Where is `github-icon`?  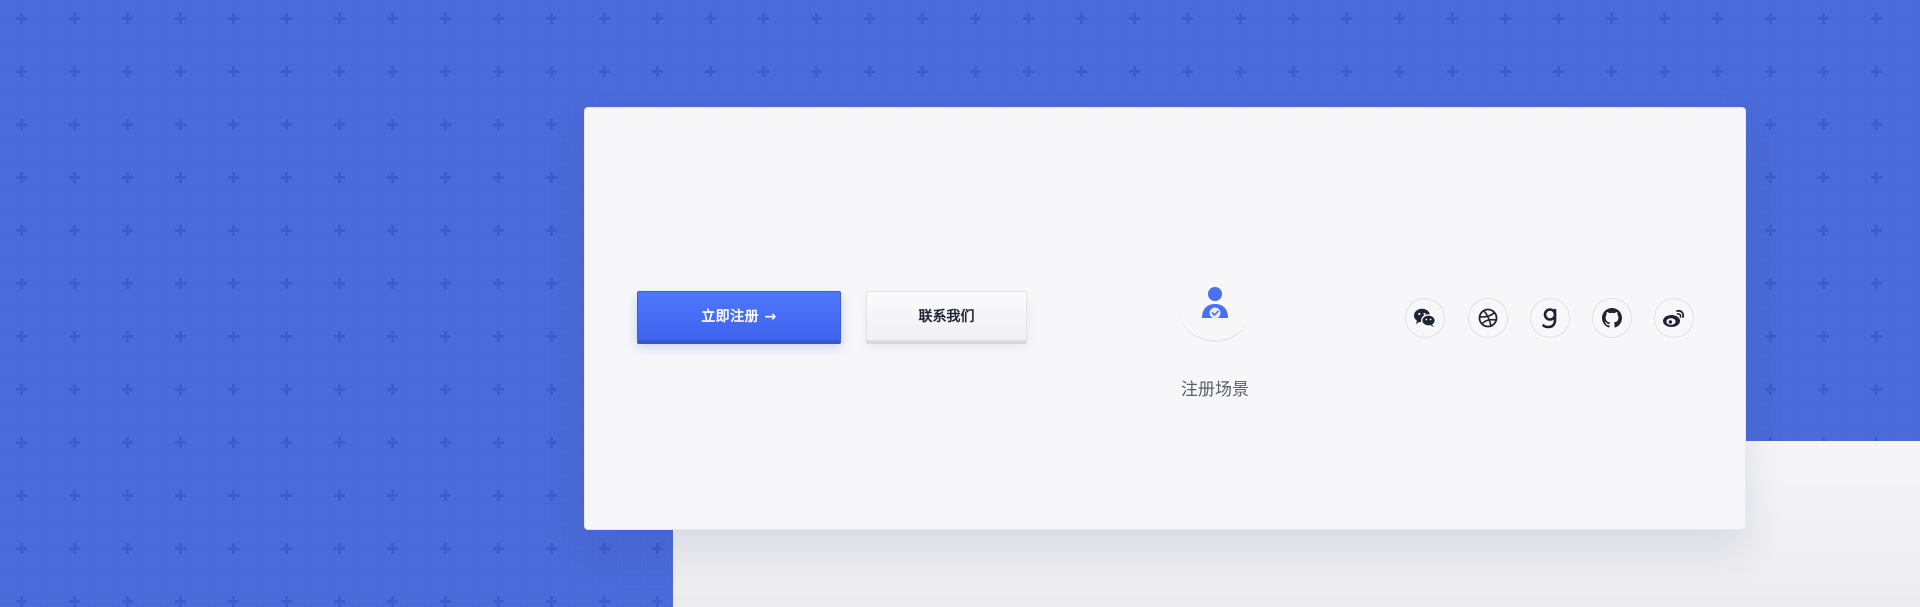
github-icon is located at coordinates (1612, 318).